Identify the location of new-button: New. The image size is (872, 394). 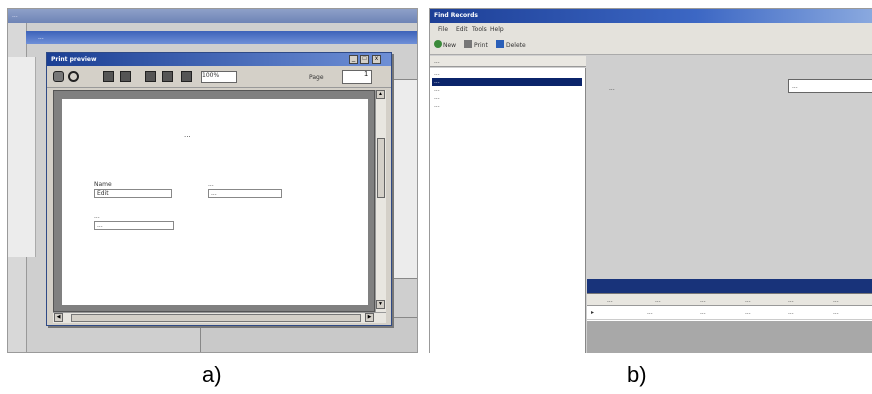
(449, 45).